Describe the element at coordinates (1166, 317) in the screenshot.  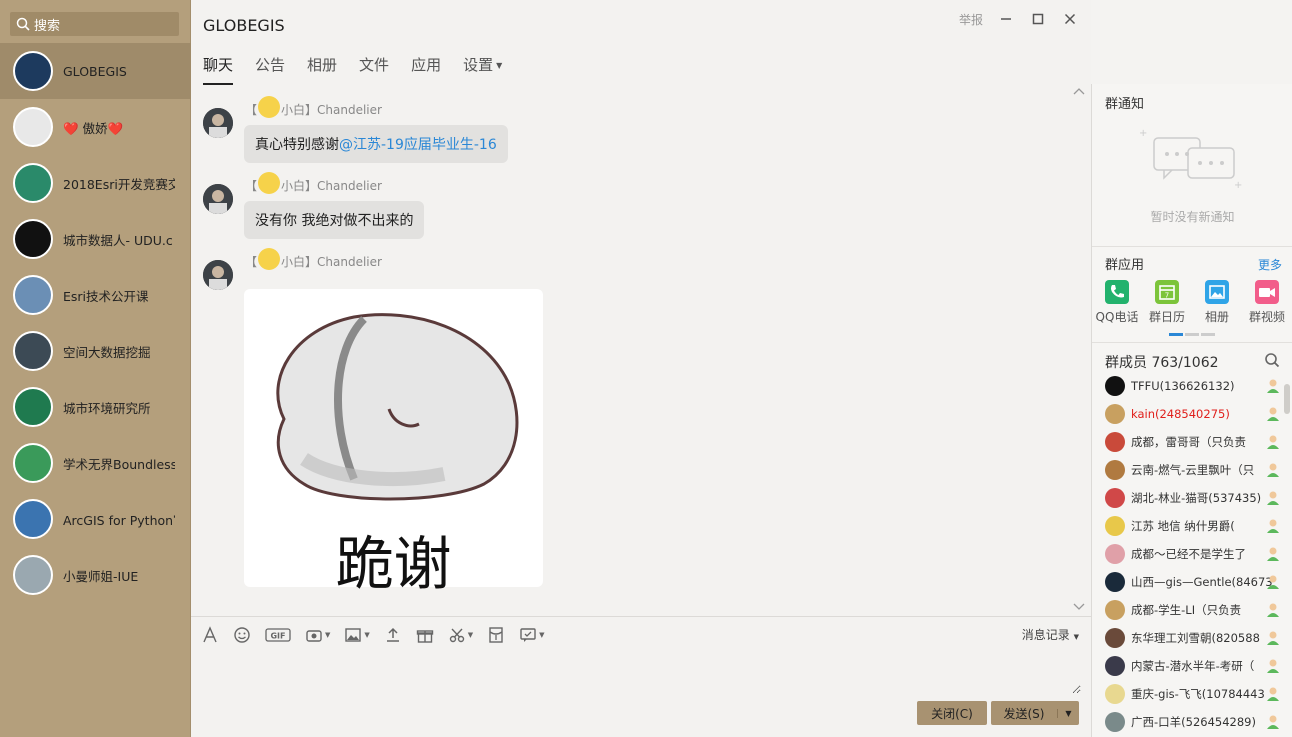
I see `app-label: 群日历` at that location.